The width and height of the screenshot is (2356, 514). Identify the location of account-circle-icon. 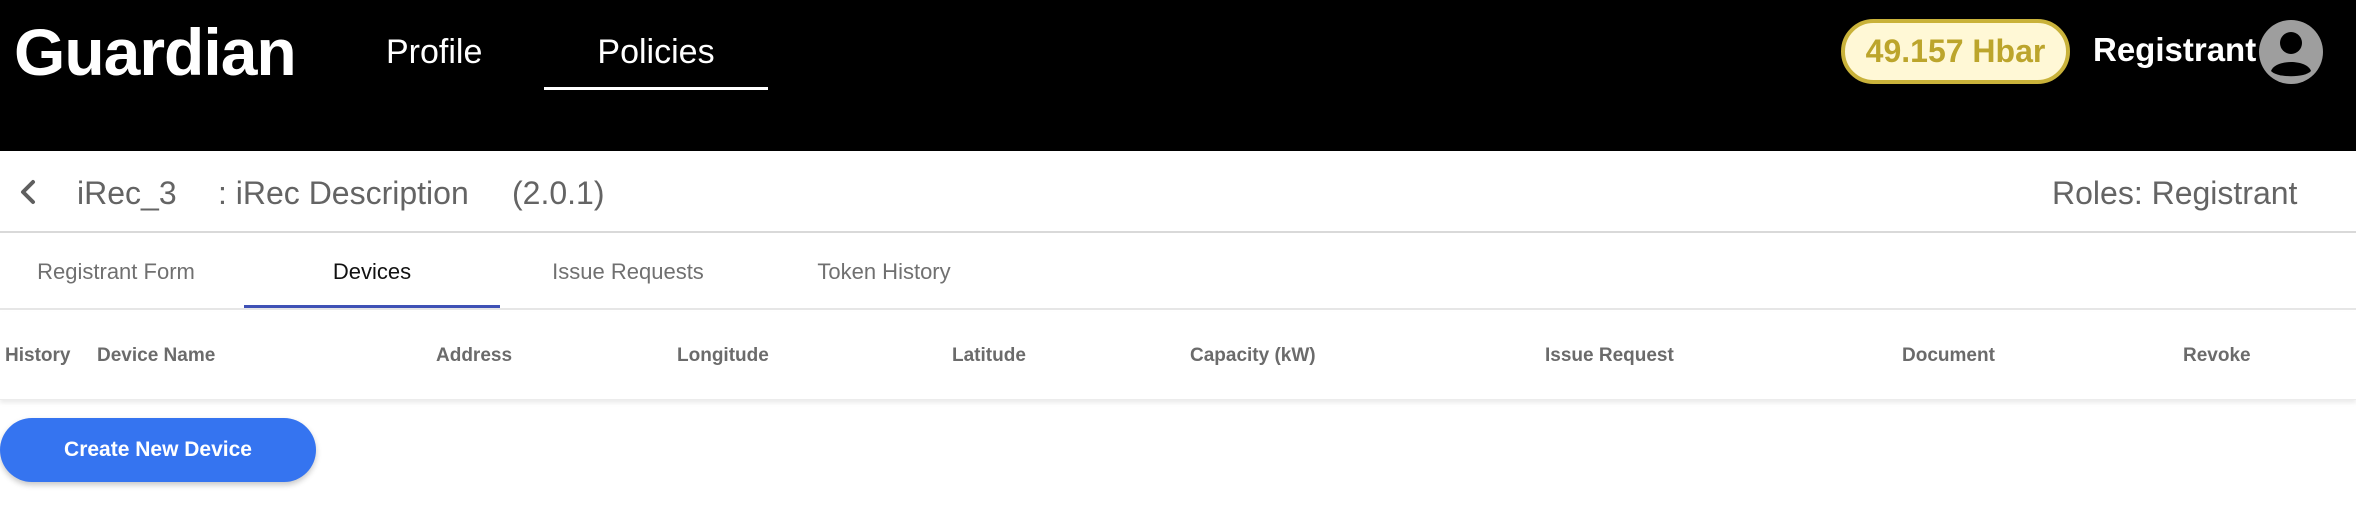
(2291, 52).